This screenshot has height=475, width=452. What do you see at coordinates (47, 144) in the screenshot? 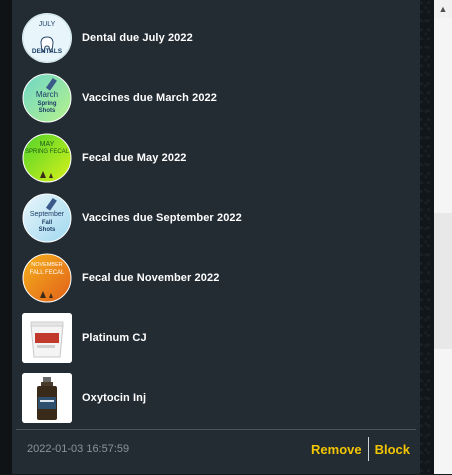
I see `thumb-text-line: MAY` at bounding box center [47, 144].